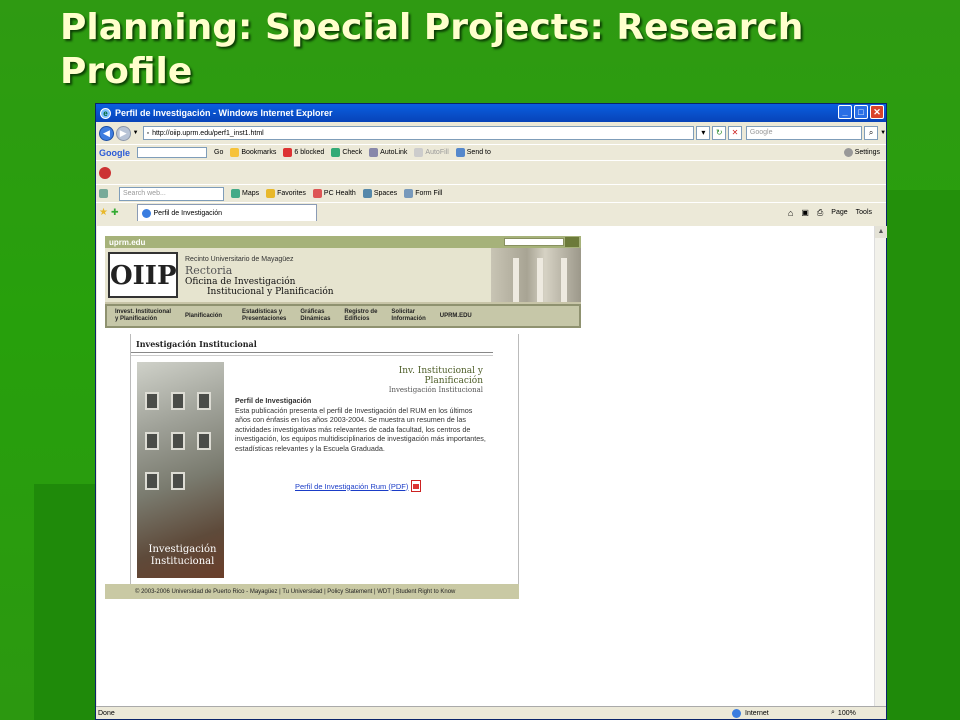 The height and width of the screenshot is (720, 960). What do you see at coordinates (790, 213) in the screenshot?
I see `home-icon: ⌂` at bounding box center [790, 213].